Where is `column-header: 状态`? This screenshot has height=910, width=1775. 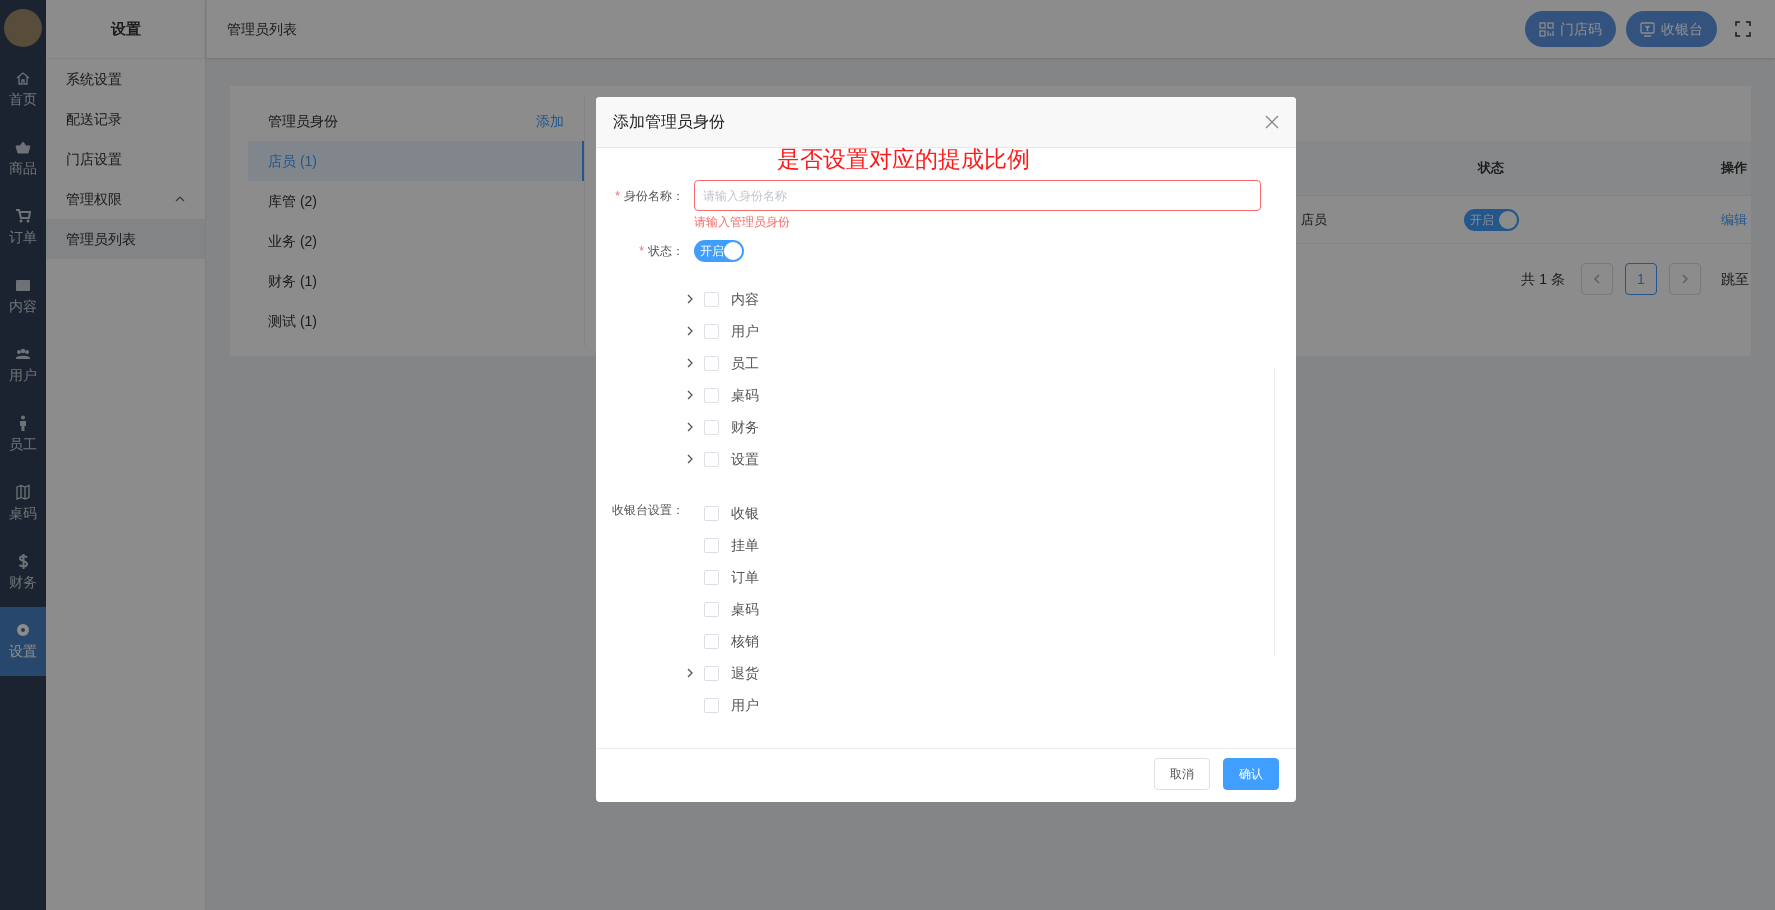 column-header: 状态 is located at coordinates (1490, 168).